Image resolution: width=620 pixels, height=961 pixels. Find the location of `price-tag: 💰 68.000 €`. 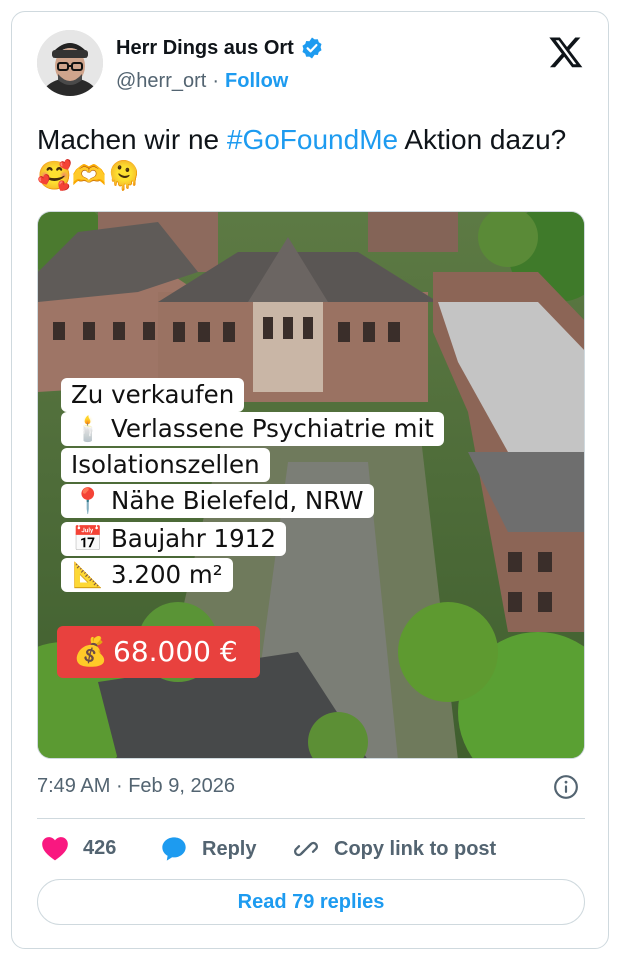

price-tag: 💰 68.000 € is located at coordinates (158, 652).